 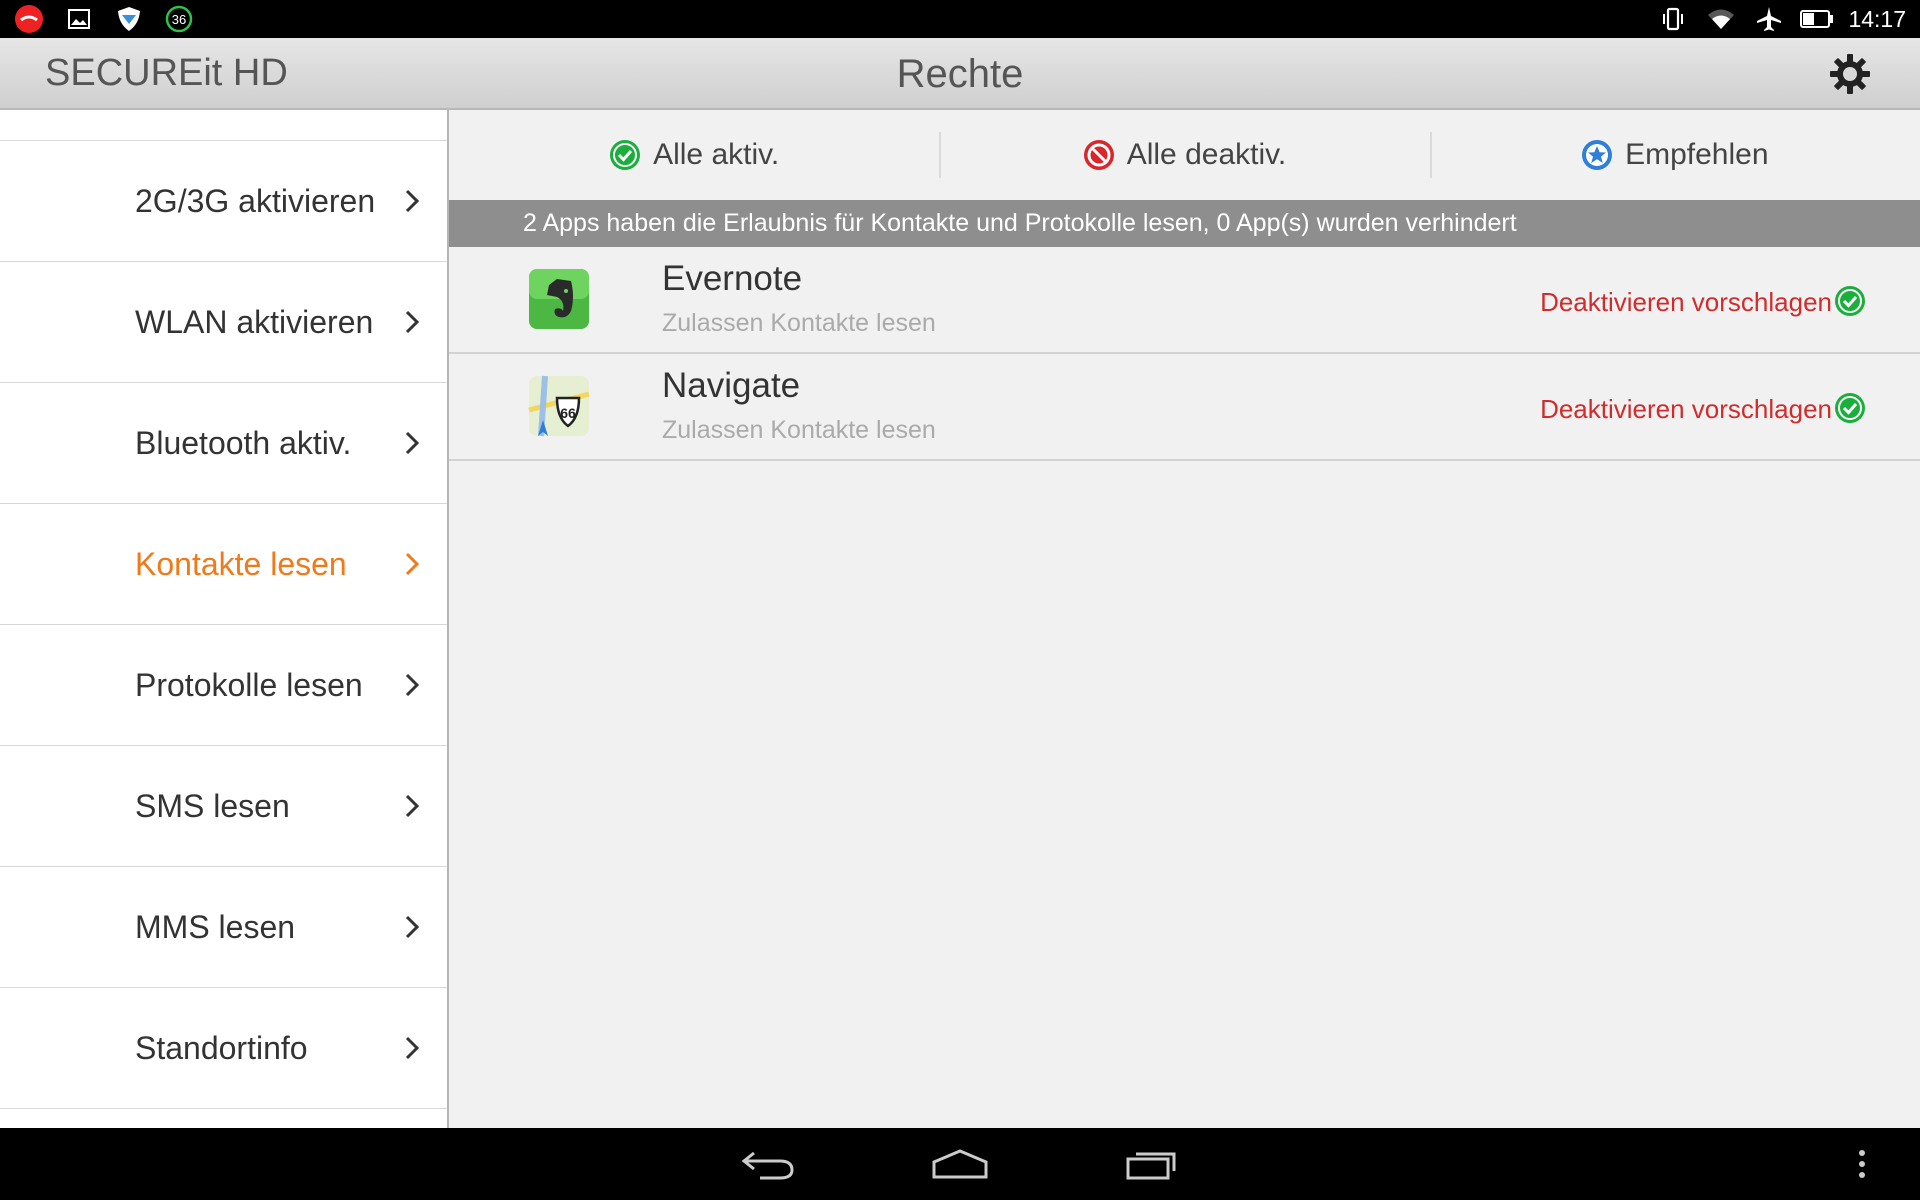 I want to click on home-button, so click(x=960, y=1164).